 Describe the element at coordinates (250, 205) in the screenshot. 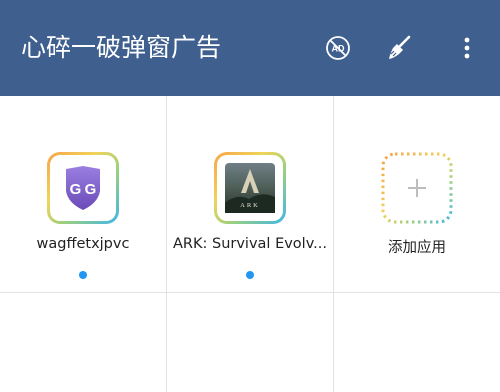

I see `svg-text: ARK` at that location.